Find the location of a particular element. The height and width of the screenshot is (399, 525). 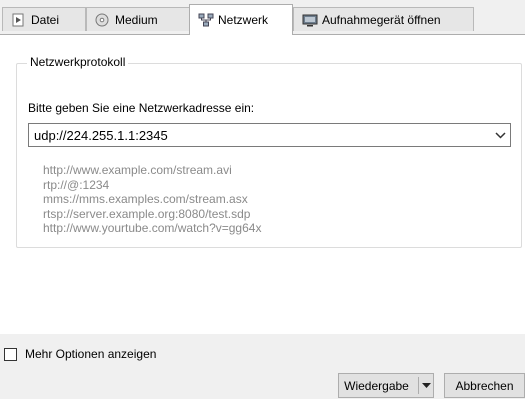

tab-file: Datei is located at coordinates (44, 19).